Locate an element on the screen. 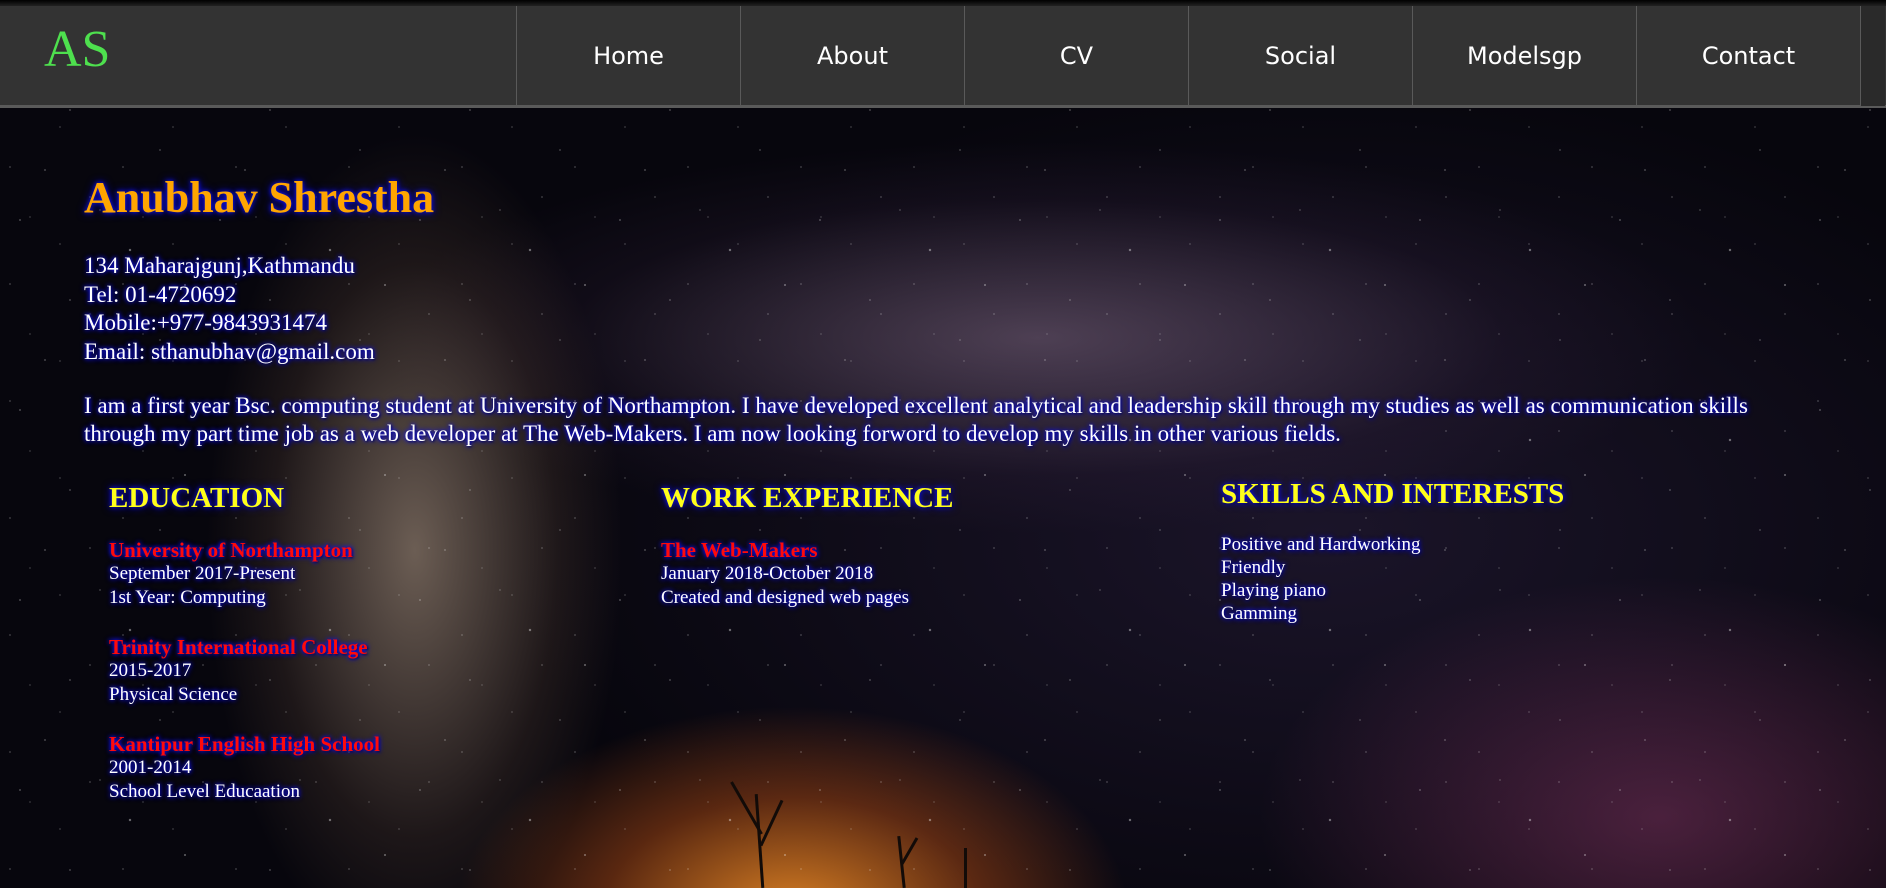 This screenshot has height=888, width=1886. main-nav: Home About CV Social Modelsgp Contact is located at coordinates (1200, 56).